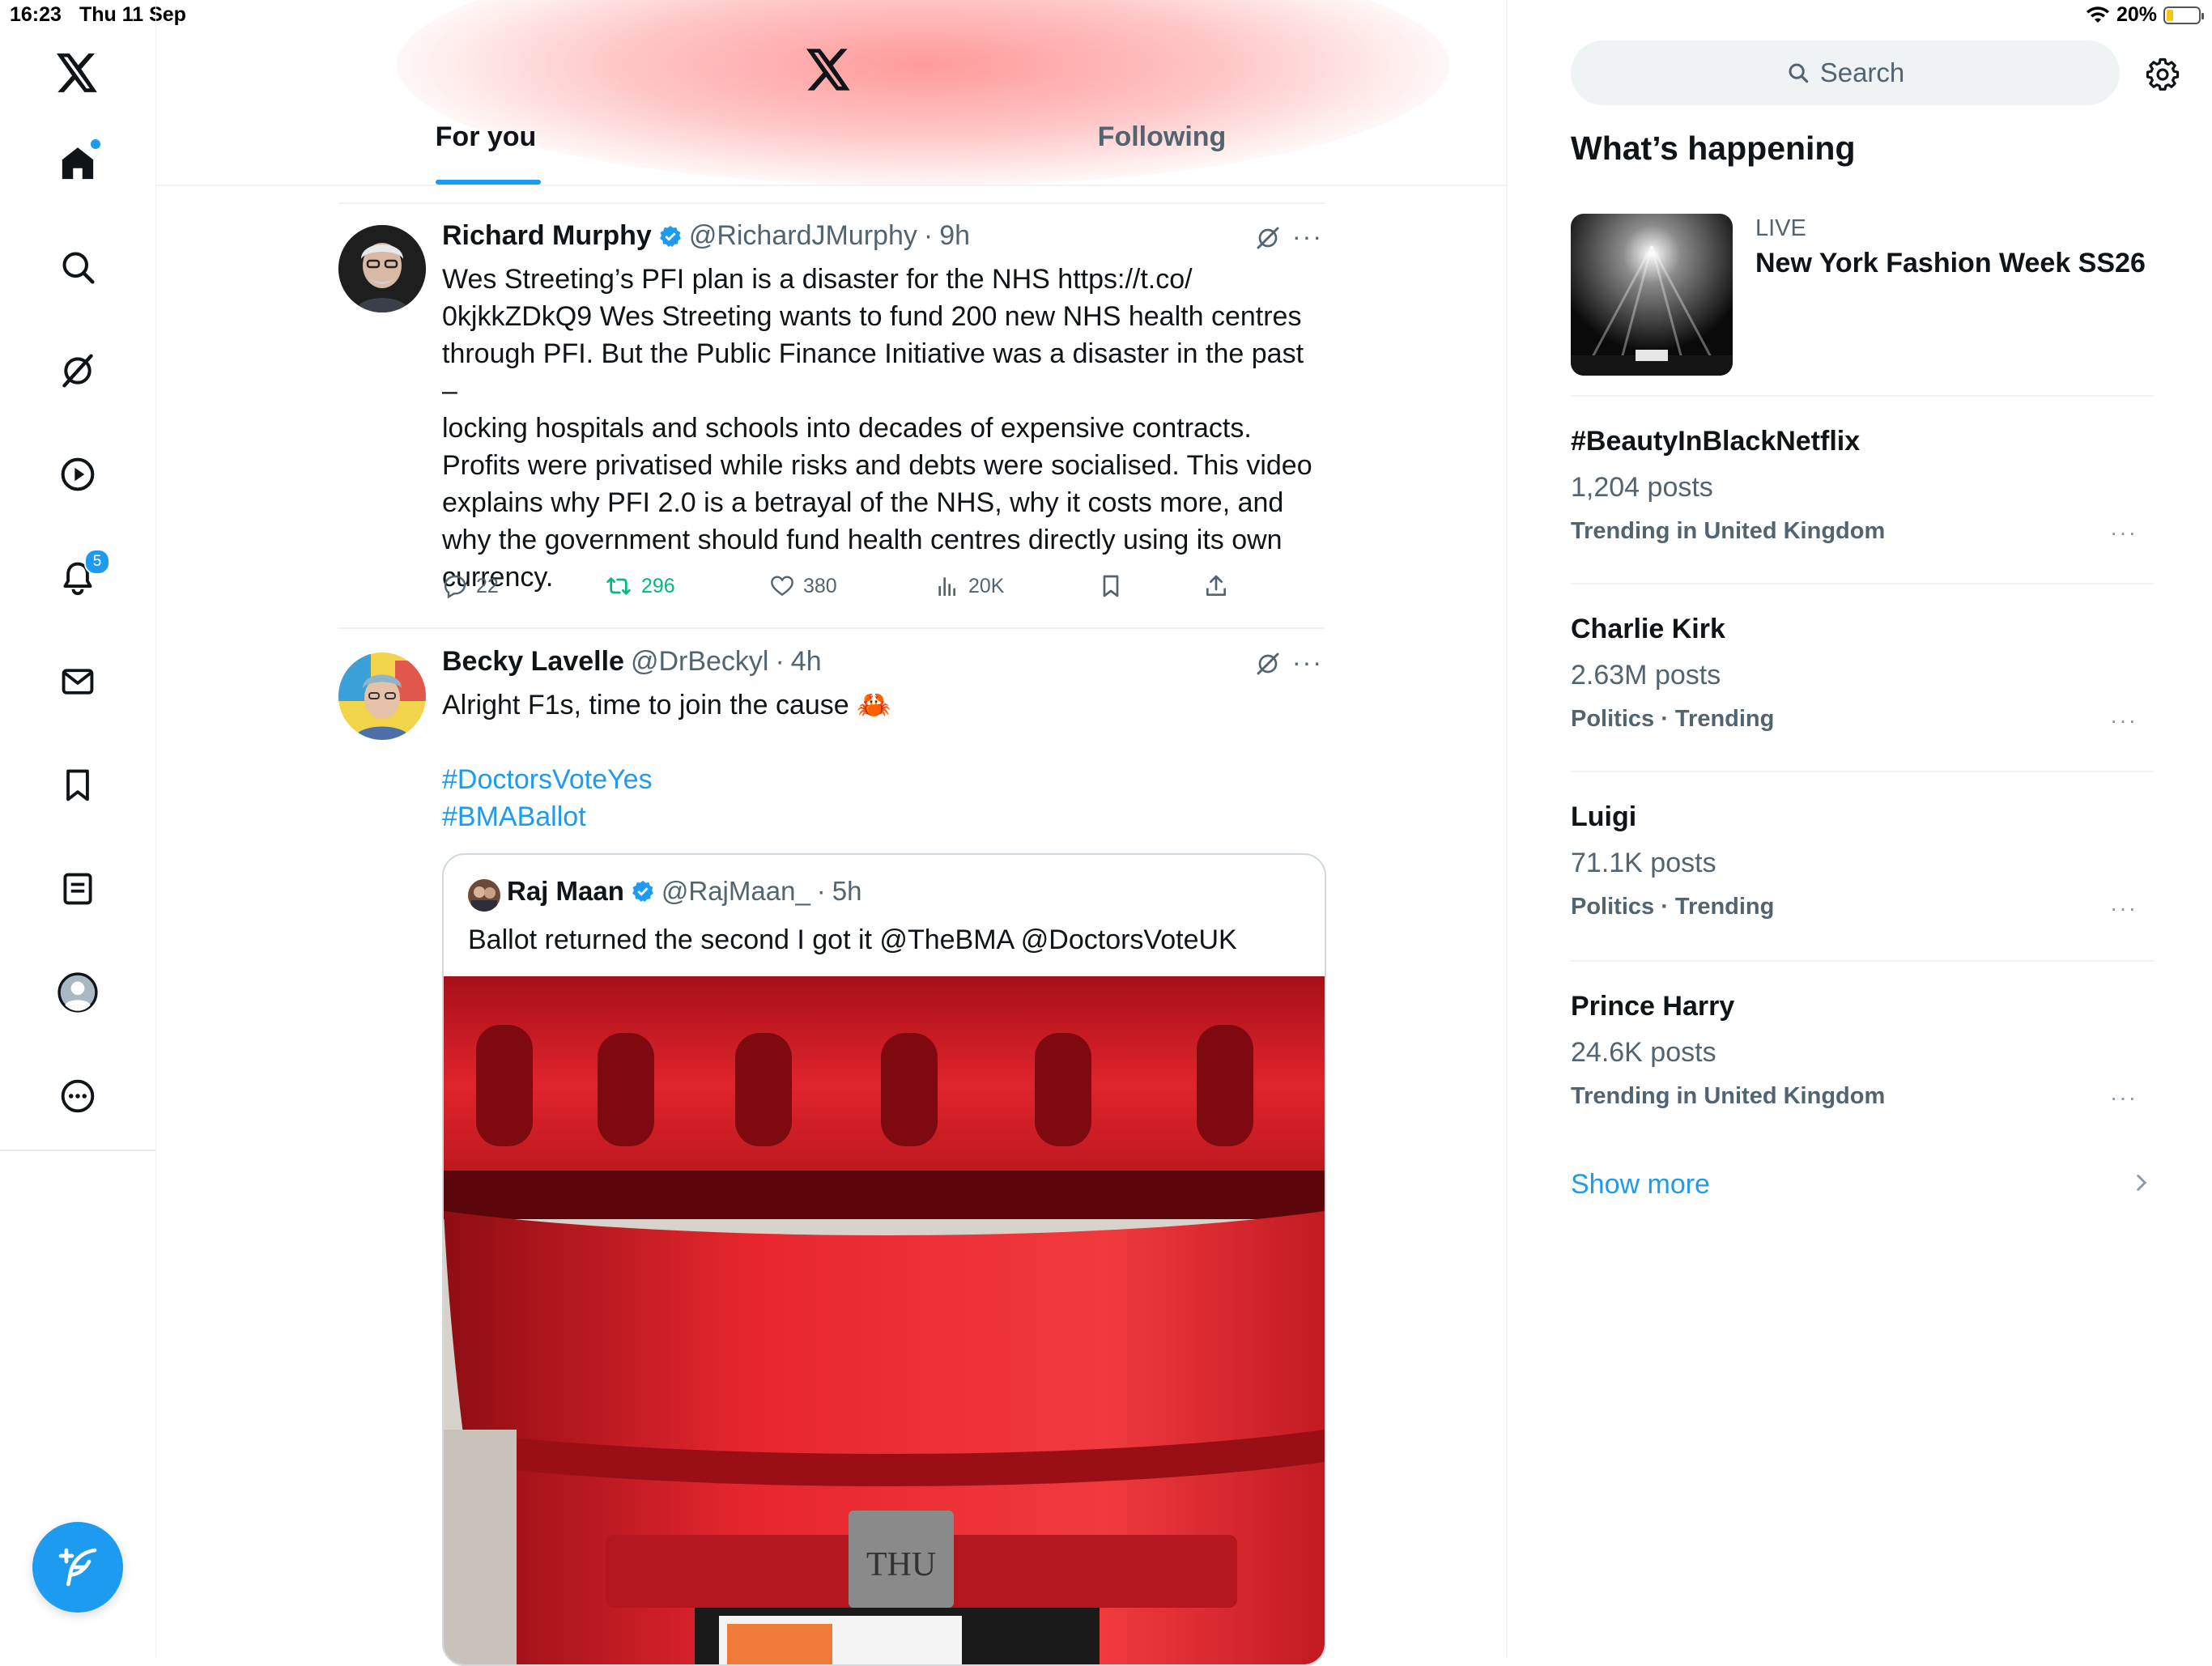 Image resolution: width=2212 pixels, height=1666 pixels. I want to click on live-label: LIVE, so click(1780, 228).